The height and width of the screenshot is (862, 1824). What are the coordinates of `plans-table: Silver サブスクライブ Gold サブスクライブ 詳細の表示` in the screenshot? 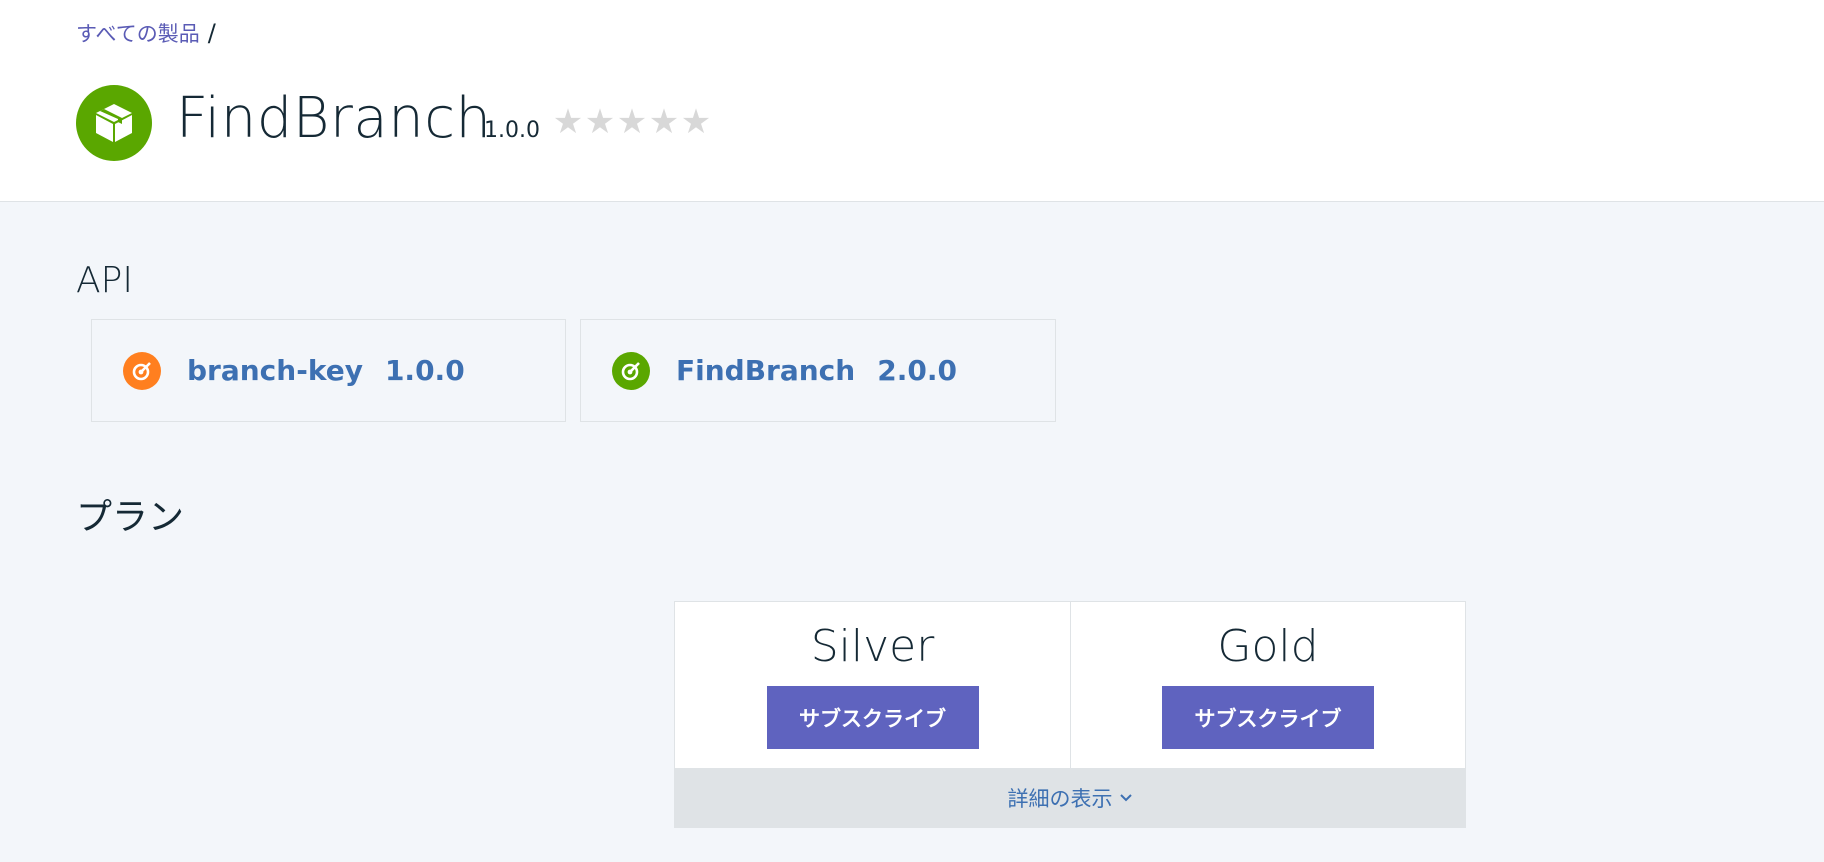 It's located at (1070, 714).